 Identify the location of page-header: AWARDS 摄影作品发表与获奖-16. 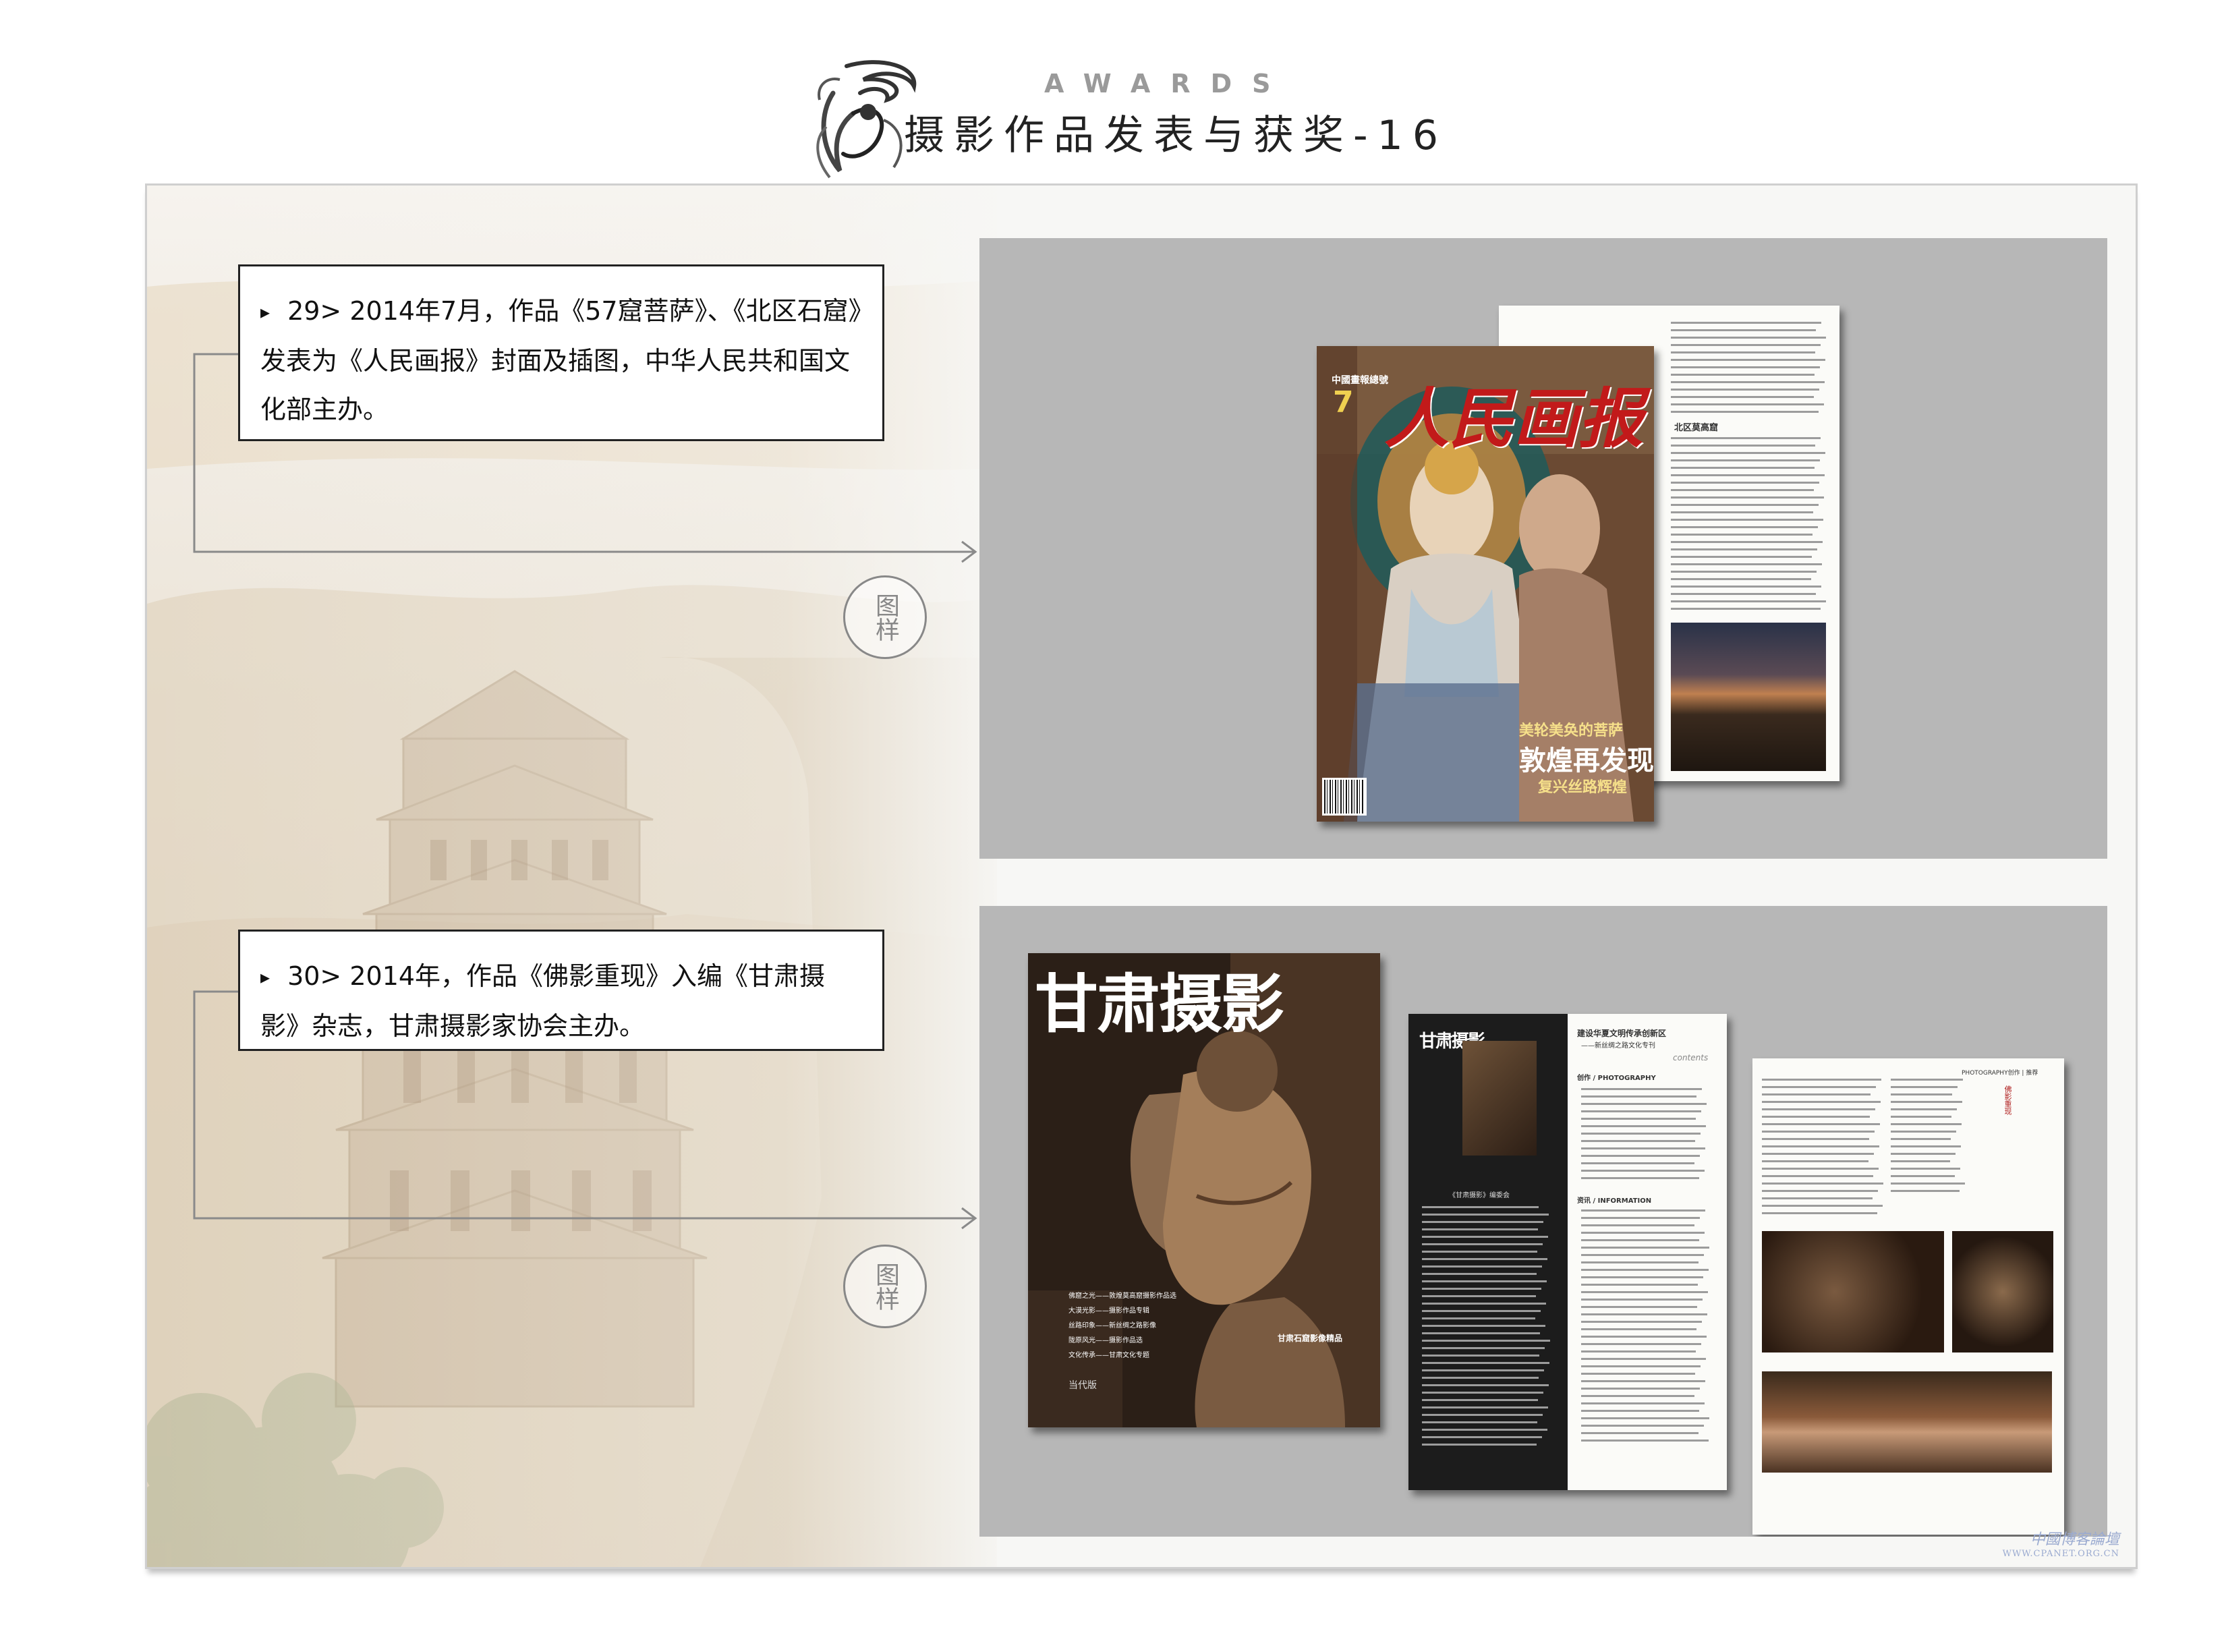
(1113, 91).